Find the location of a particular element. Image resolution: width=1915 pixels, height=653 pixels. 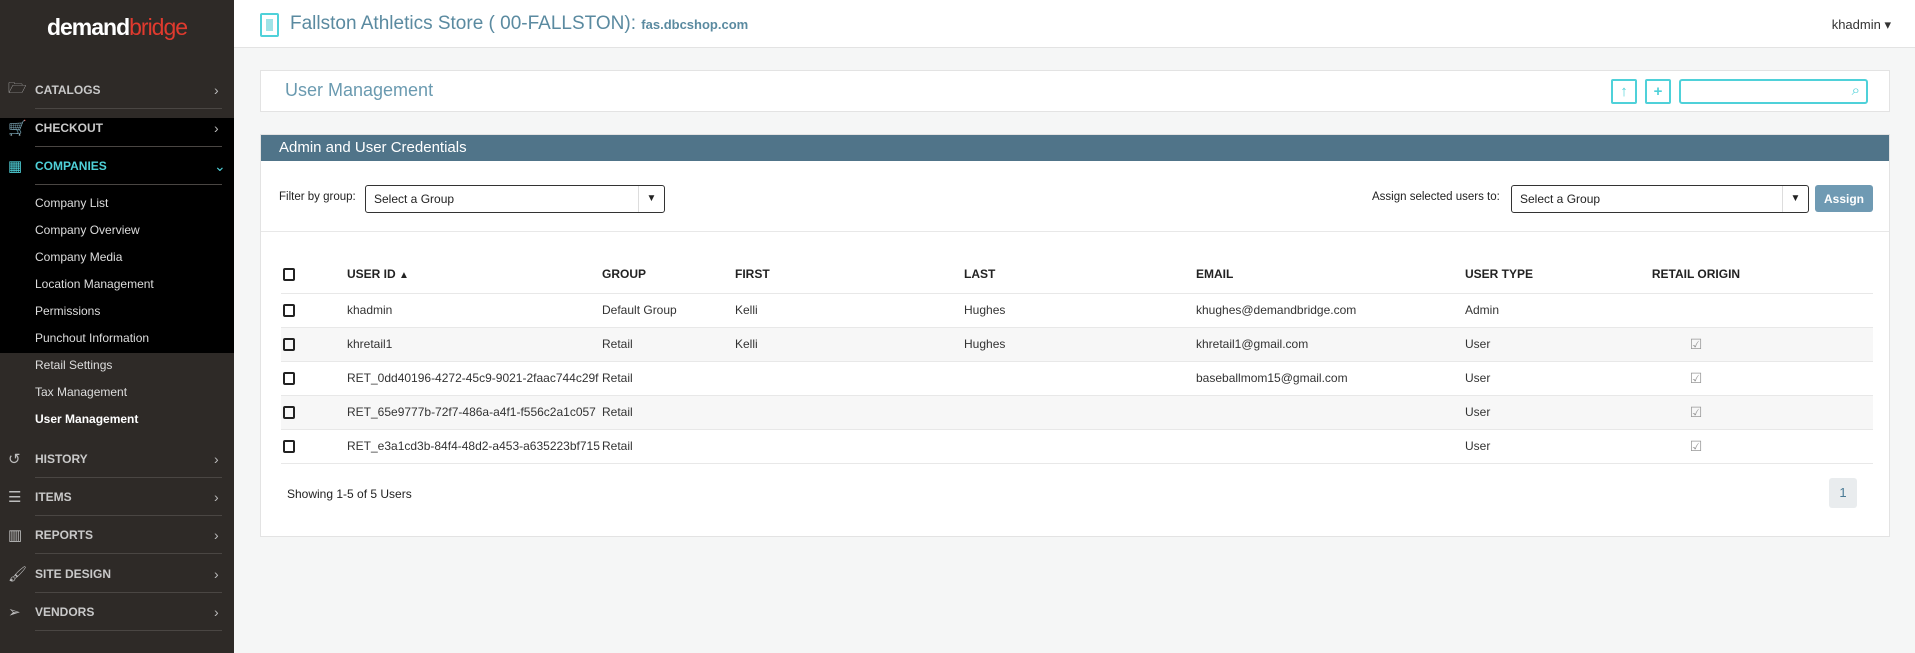

sidebar-sub-company-overview: Company Overview is located at coordinates (87, 230).